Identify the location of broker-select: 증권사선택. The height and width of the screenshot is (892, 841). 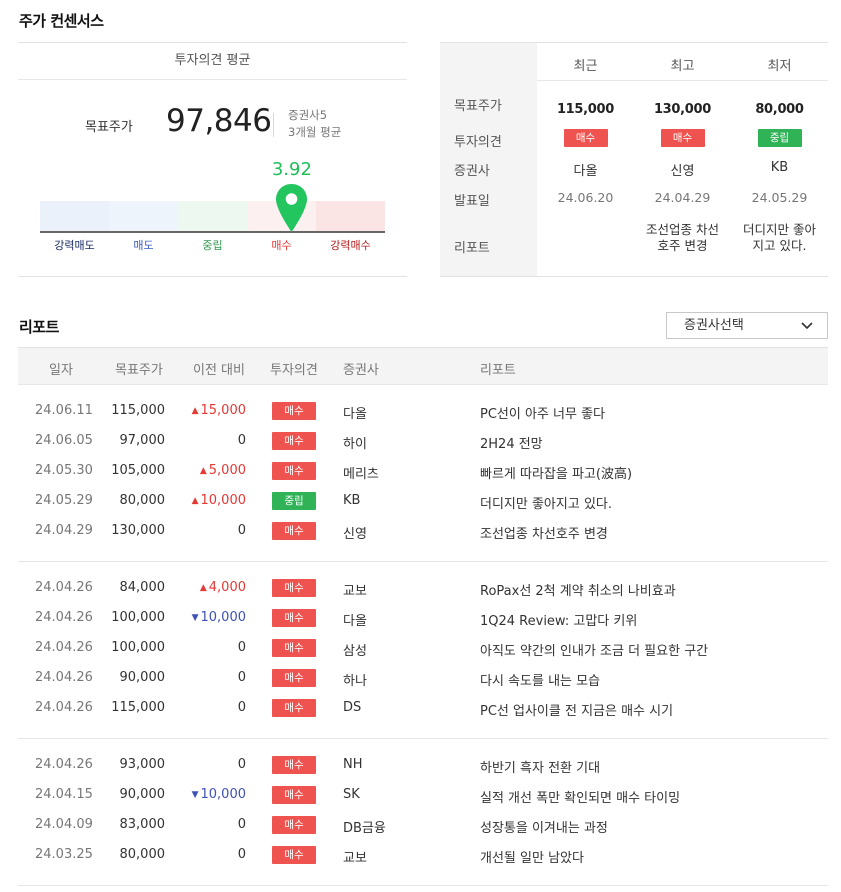
(747, 325).